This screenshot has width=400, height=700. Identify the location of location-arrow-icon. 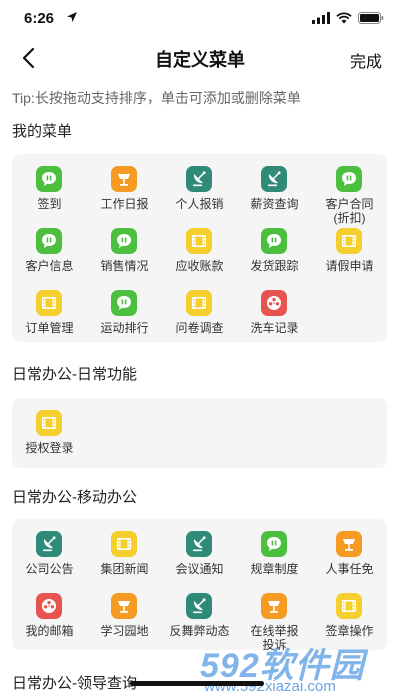
(72, 17).